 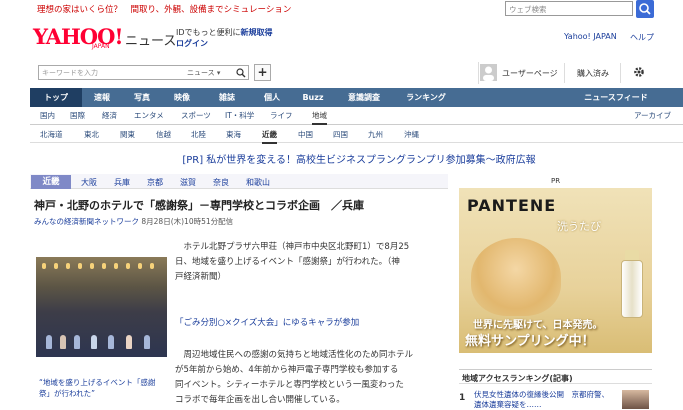 I want to click on local-osaka: 大阪, so click(x=89, y=182).